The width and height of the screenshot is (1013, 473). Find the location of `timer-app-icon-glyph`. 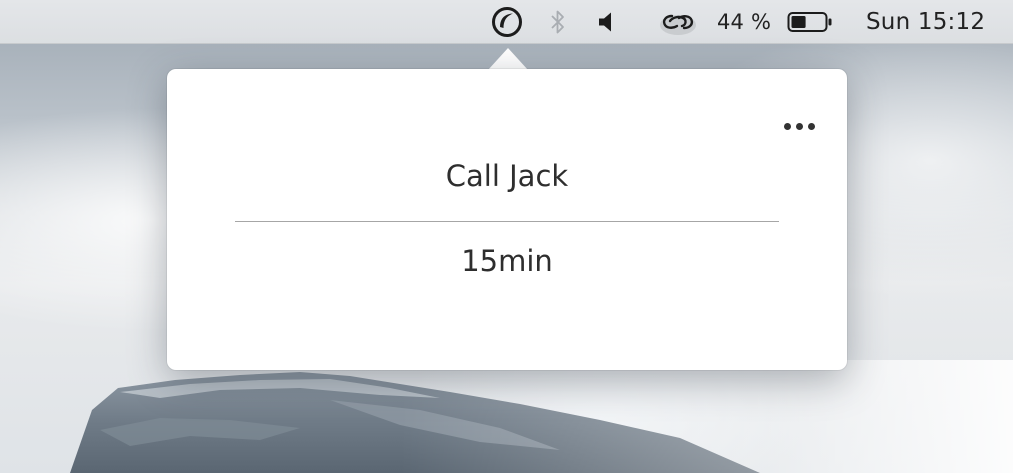

timer-app-icon-glyph is located at coordinates (507, 22).